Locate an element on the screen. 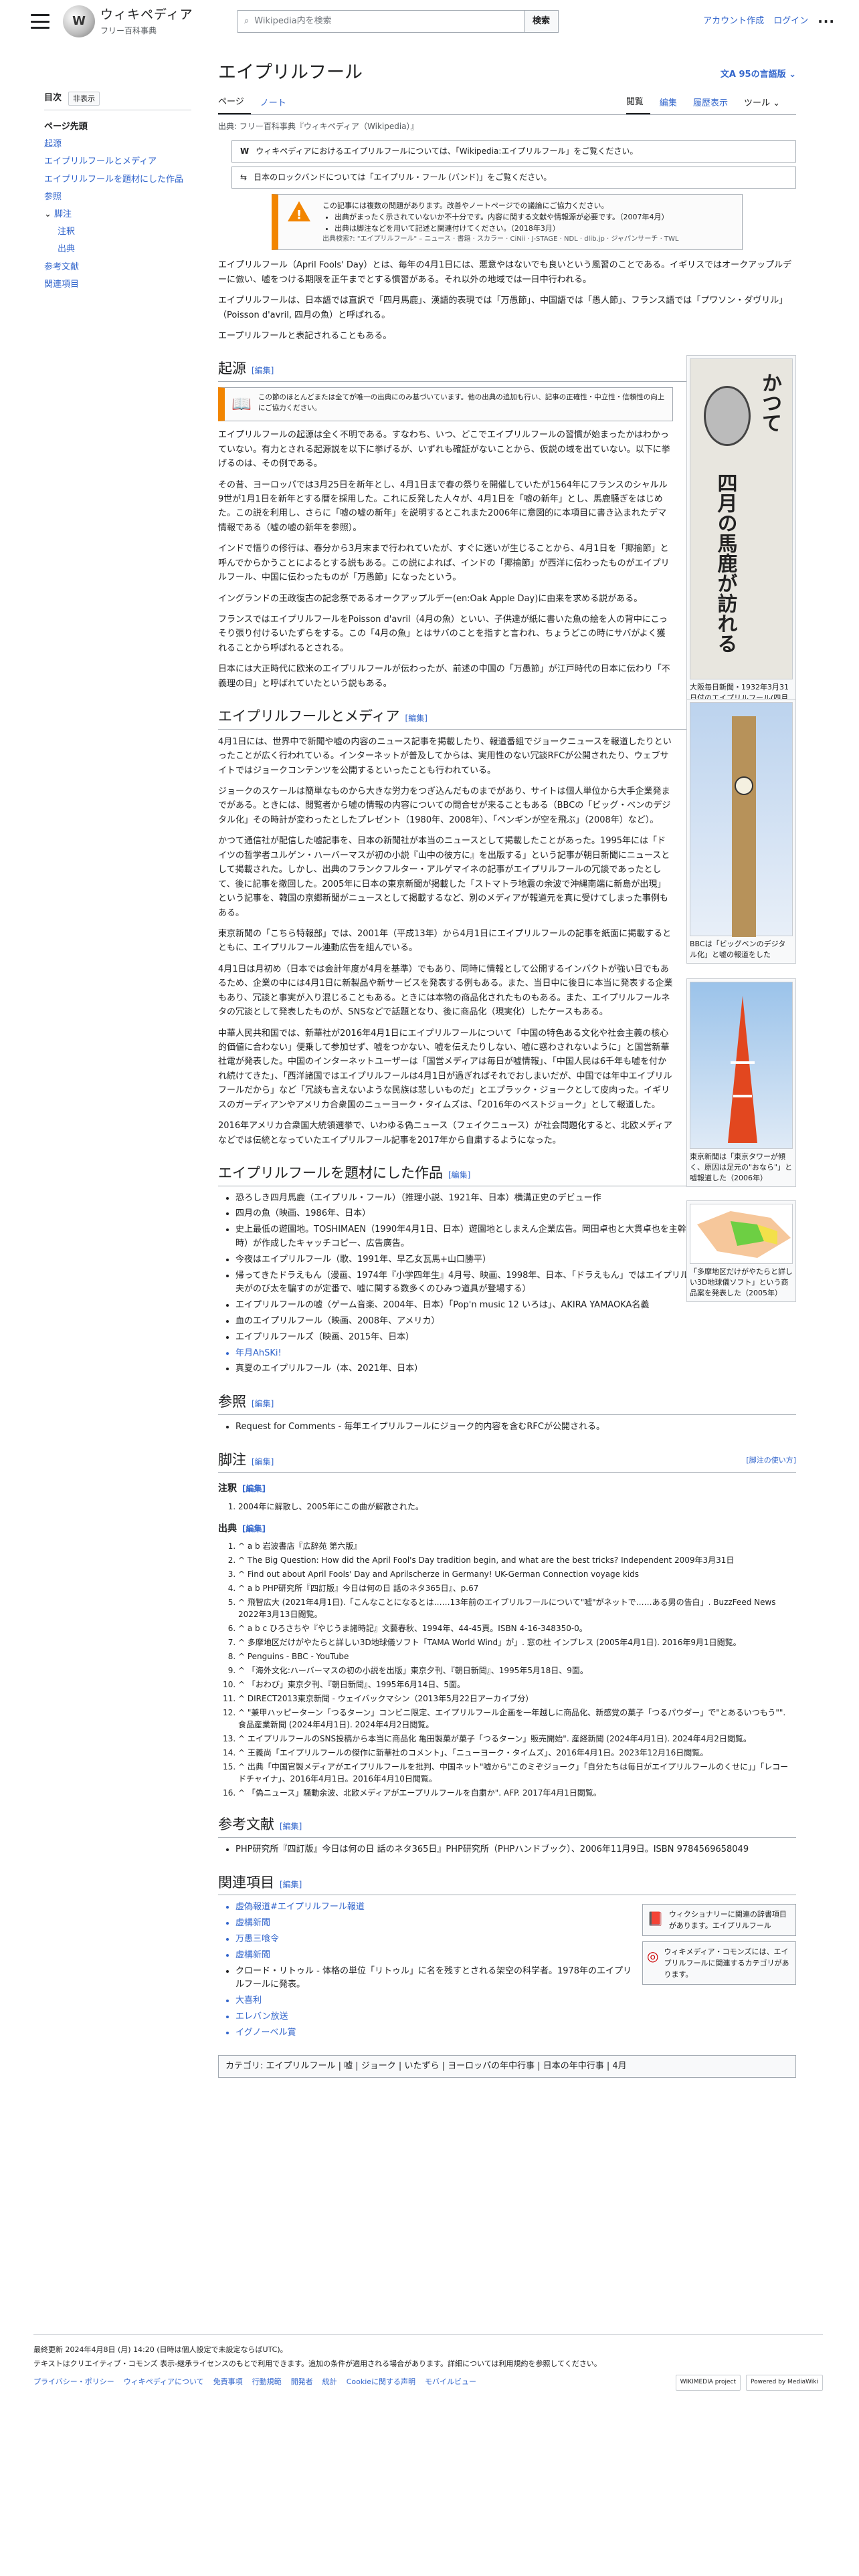 Image resolution: width=859 pixels, height=2576 pixels. list-item: 万愚三喰令 is located at coordinates (436, 1940).